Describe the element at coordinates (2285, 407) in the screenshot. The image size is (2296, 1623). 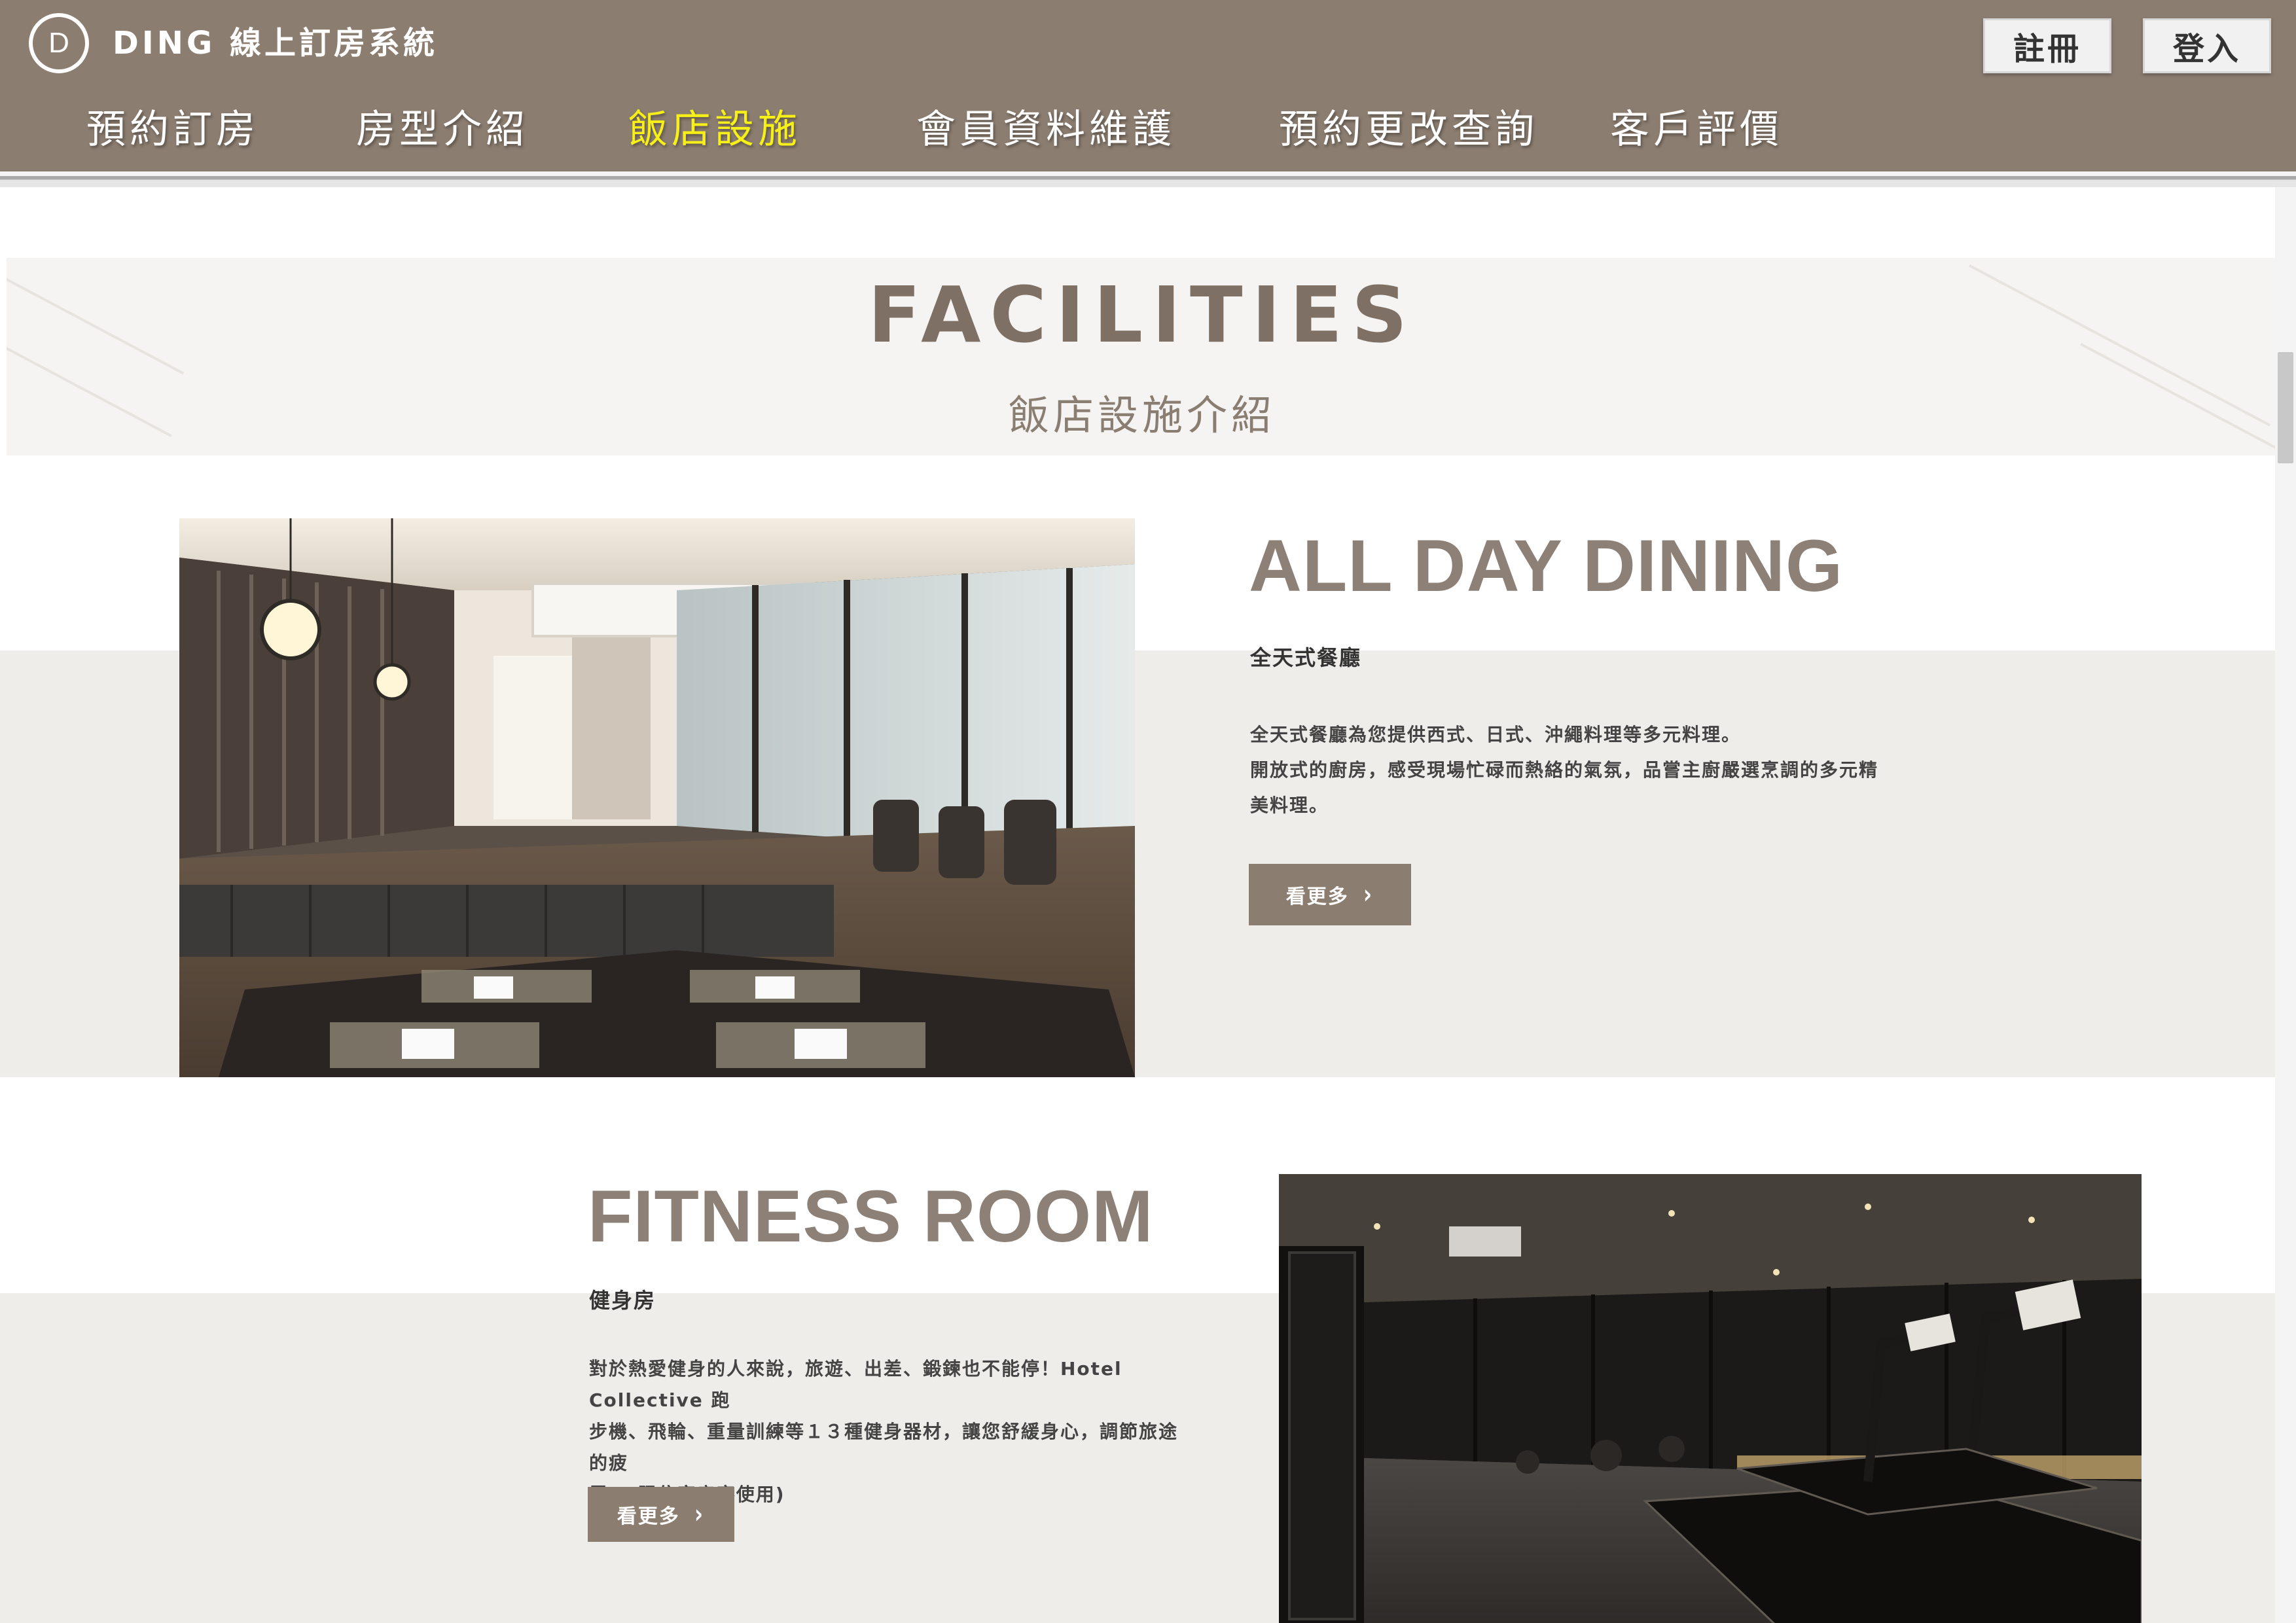
I see `scrollbar-thumb` at that location.